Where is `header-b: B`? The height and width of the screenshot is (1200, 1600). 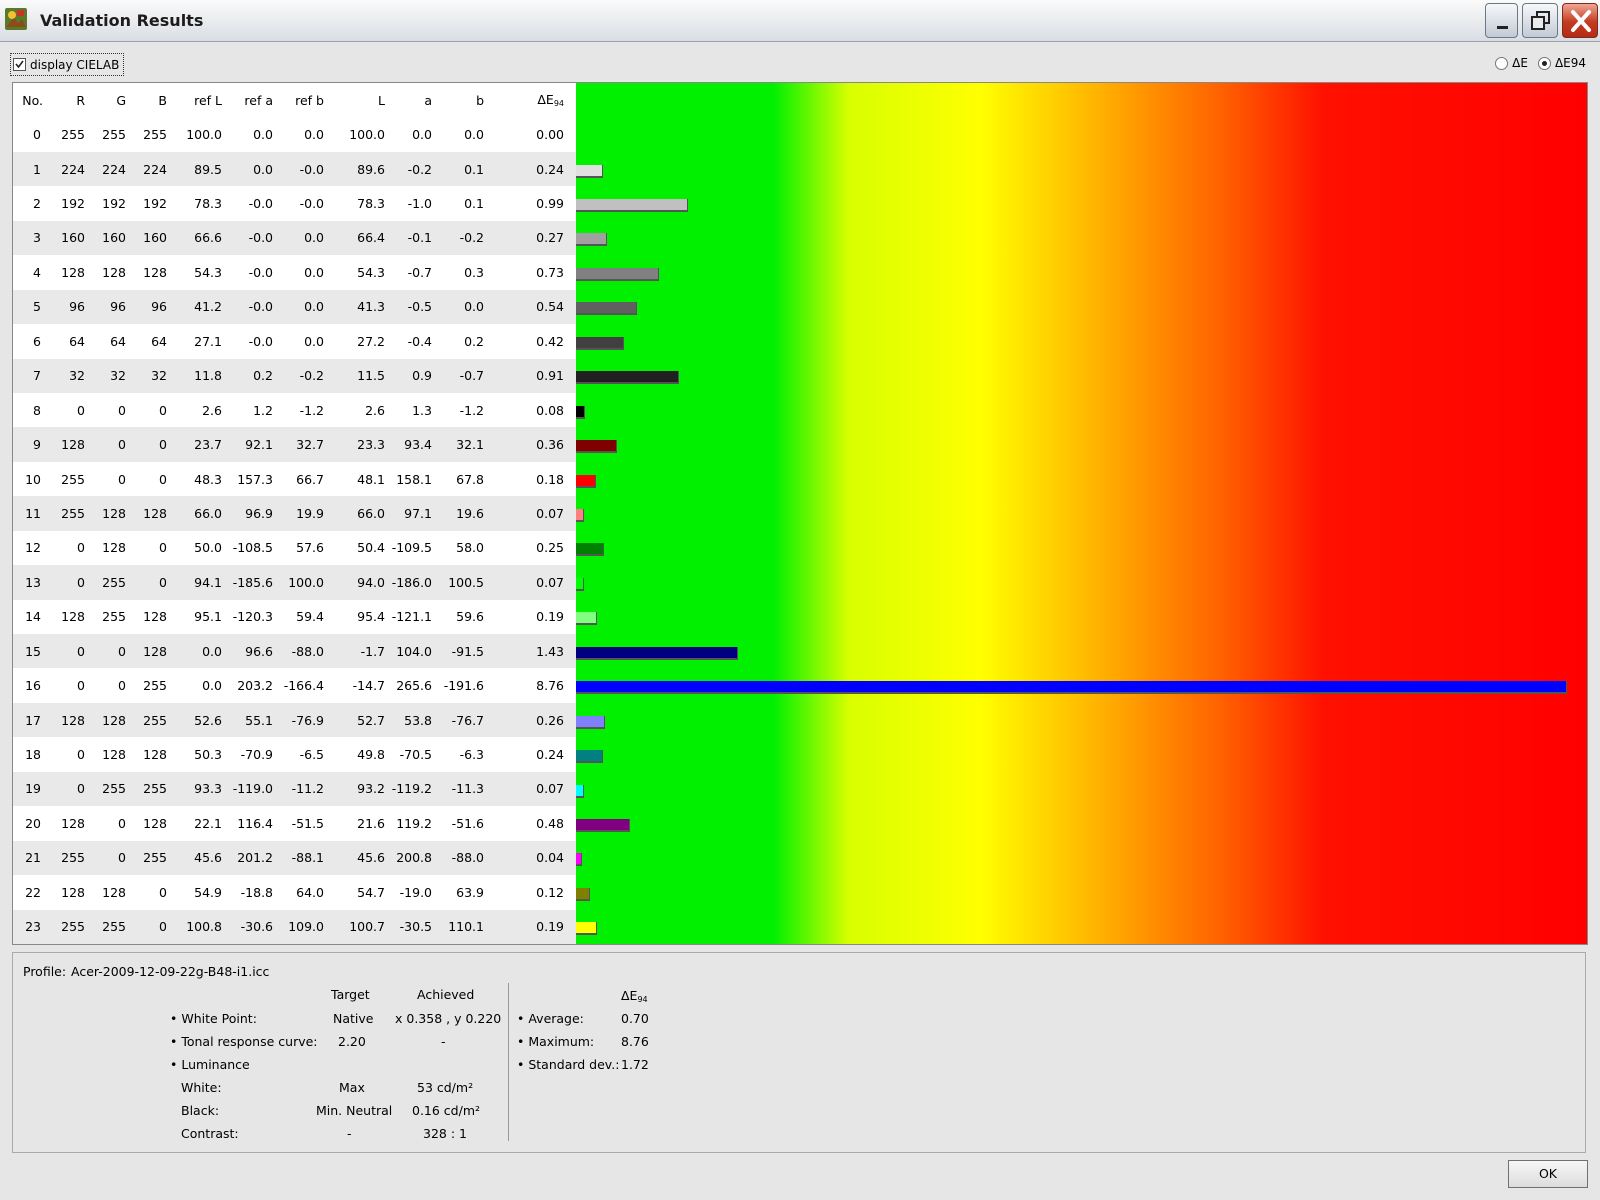
header-b: B is located at coordinates (146, 100).